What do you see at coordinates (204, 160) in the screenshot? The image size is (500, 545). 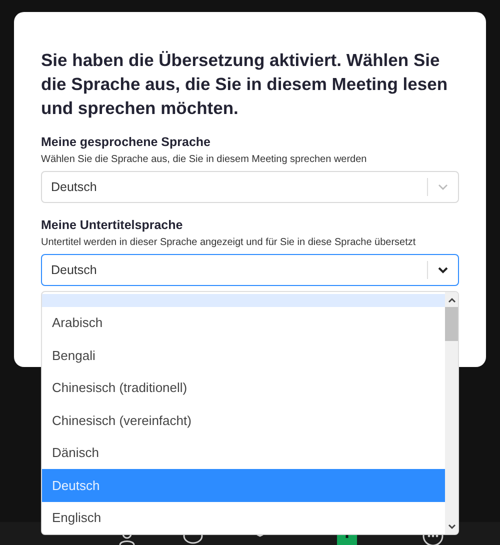 I see `field-hint: Wählen Sie die Sprache aus, die Sie in diesem Meeting sprechen werden` at bounding box center [204, 160].